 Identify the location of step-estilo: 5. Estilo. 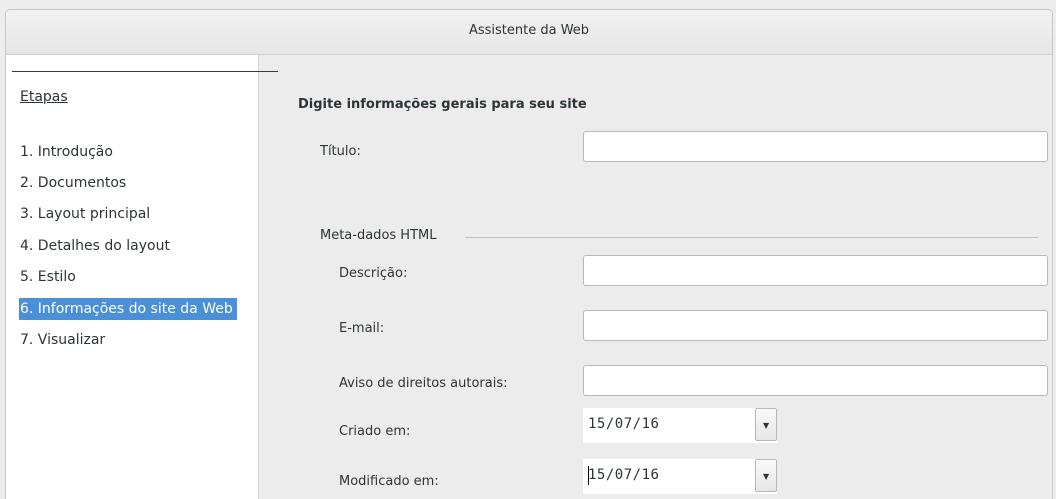
(50, 277).